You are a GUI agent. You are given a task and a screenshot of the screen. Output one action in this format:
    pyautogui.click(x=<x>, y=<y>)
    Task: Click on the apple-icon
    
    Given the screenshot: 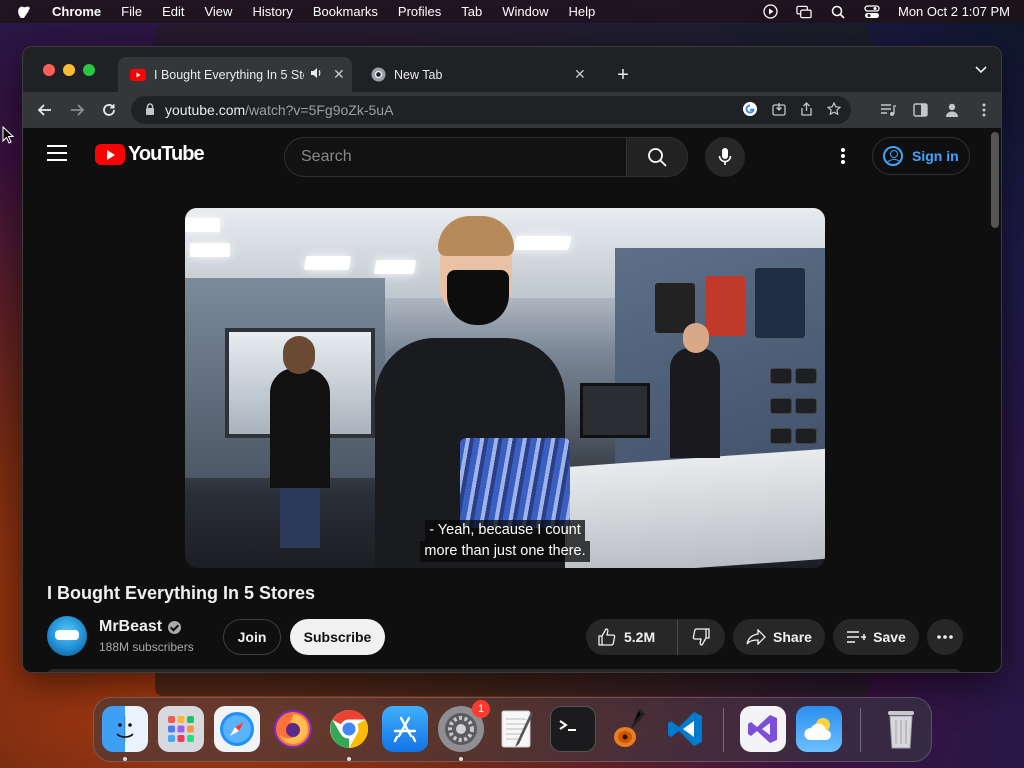 What is the action you would take?
    pyautogui.click(x=27, y=12)
    